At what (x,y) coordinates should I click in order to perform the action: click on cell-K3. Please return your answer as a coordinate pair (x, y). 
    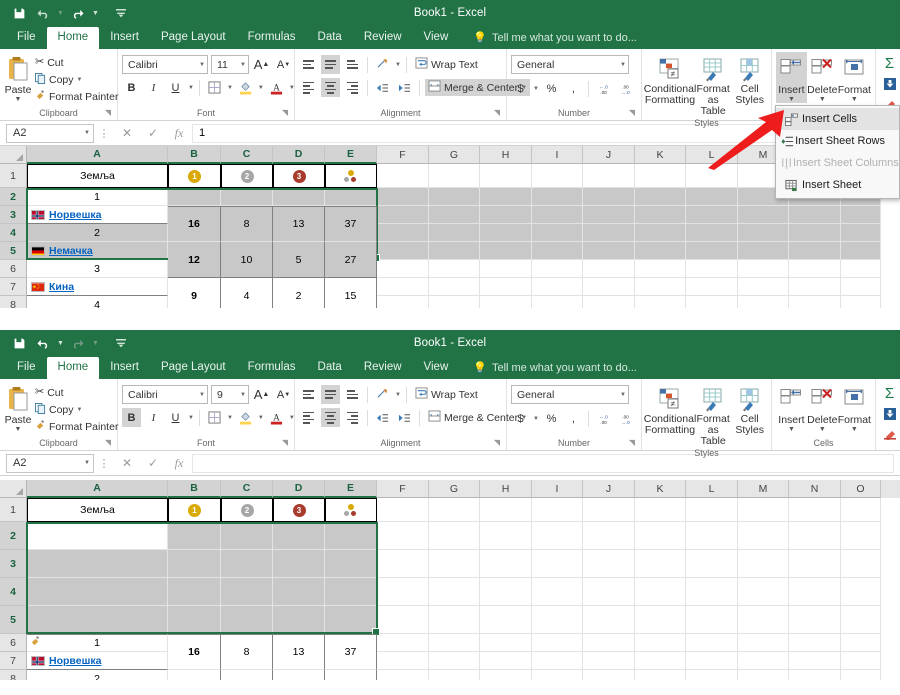
    Looking at the image, I should click on (660, 215).